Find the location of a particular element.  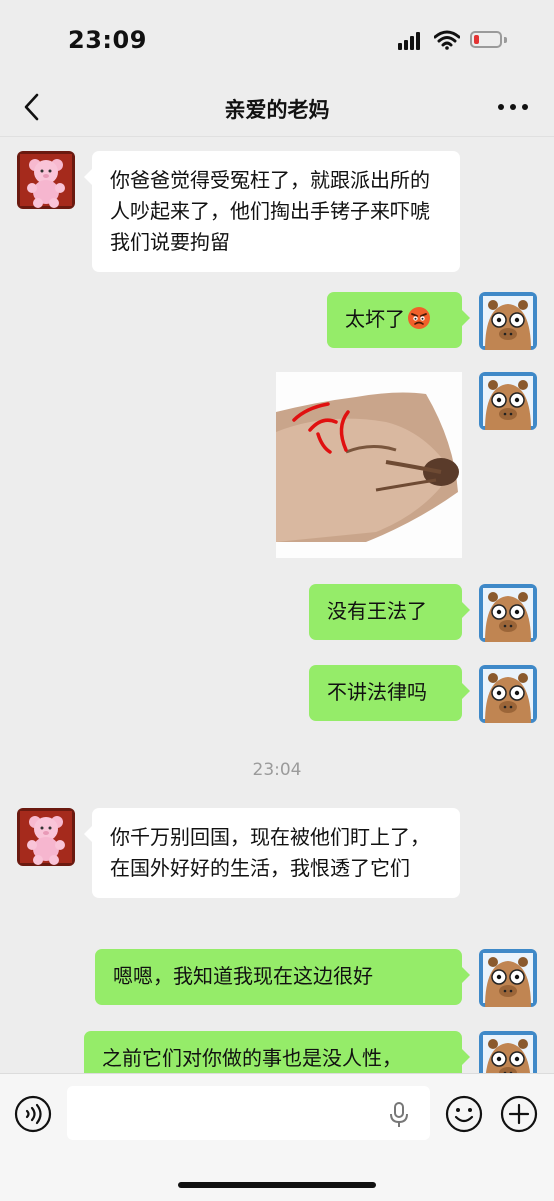

message-text: 之前它们对你做的事也是没人性， is located at coordinates (252, 1058).